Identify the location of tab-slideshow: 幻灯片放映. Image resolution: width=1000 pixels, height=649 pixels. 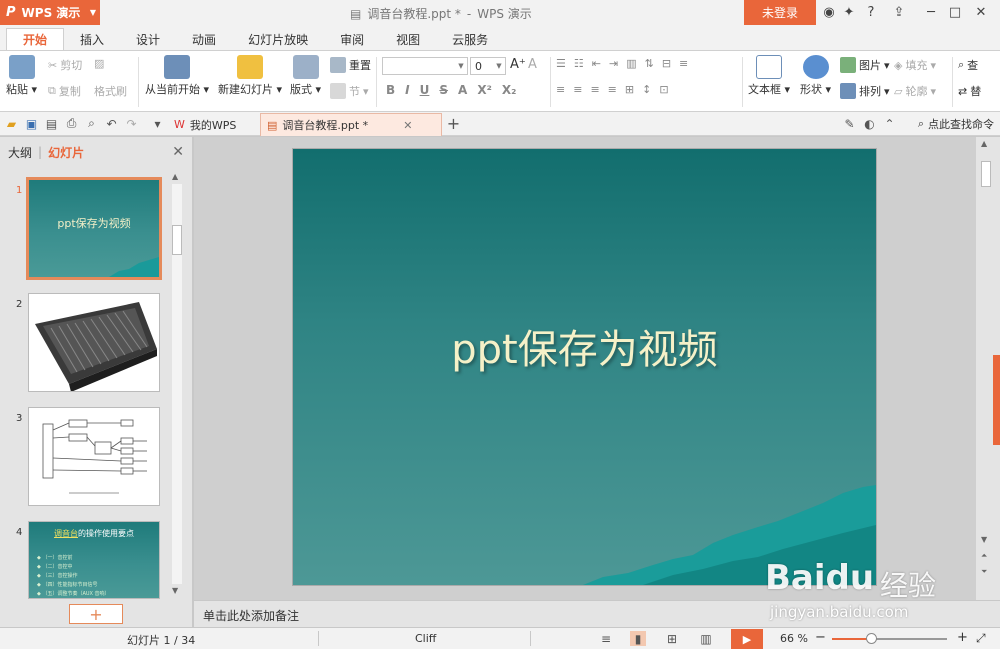
(278, 39).